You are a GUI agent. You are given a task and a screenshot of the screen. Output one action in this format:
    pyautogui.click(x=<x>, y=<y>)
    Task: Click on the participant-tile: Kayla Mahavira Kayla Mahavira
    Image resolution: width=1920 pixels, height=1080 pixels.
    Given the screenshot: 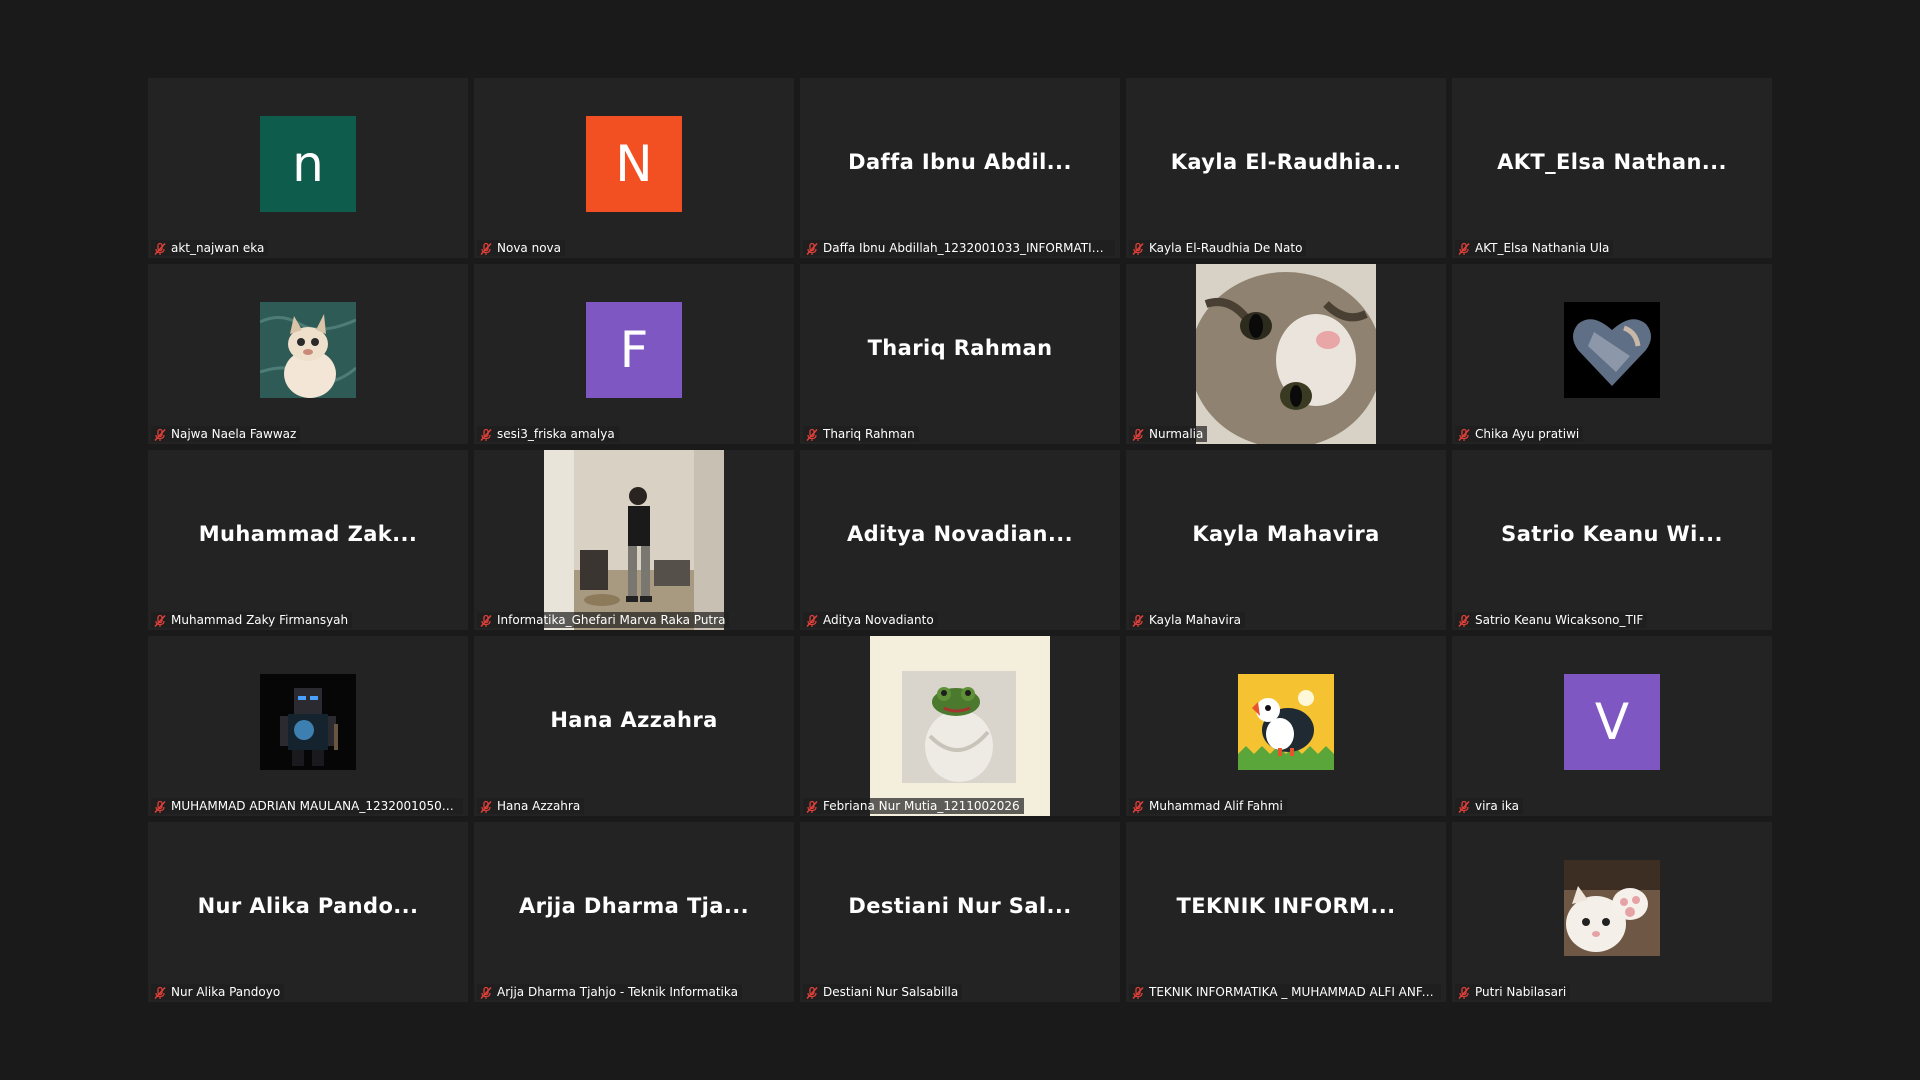 What is the action you would take?
    pyautogui.click(x=1286, y=540)
    